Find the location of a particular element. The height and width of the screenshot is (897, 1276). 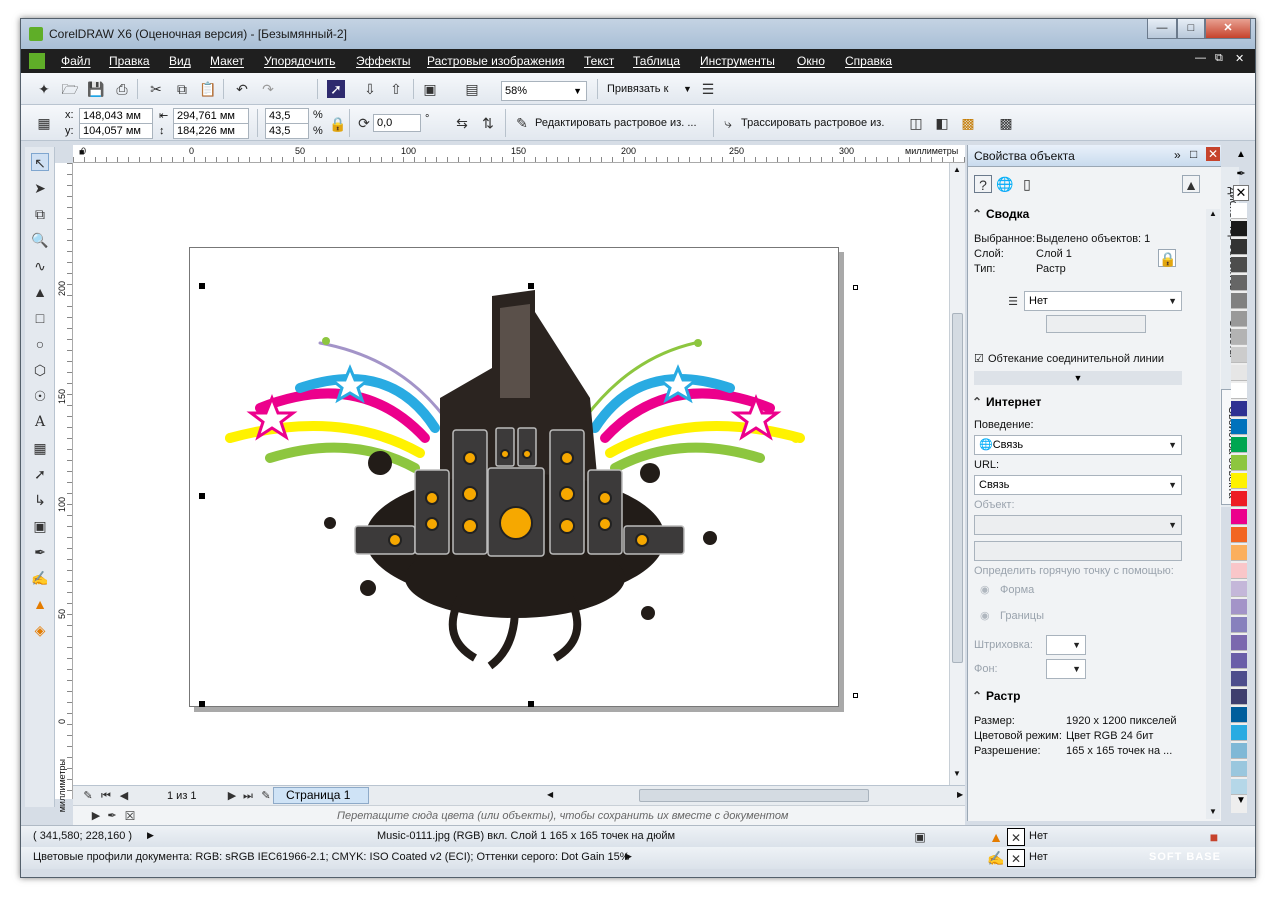

color-proof-icon: ▣ is located at coordinates (920, 837).